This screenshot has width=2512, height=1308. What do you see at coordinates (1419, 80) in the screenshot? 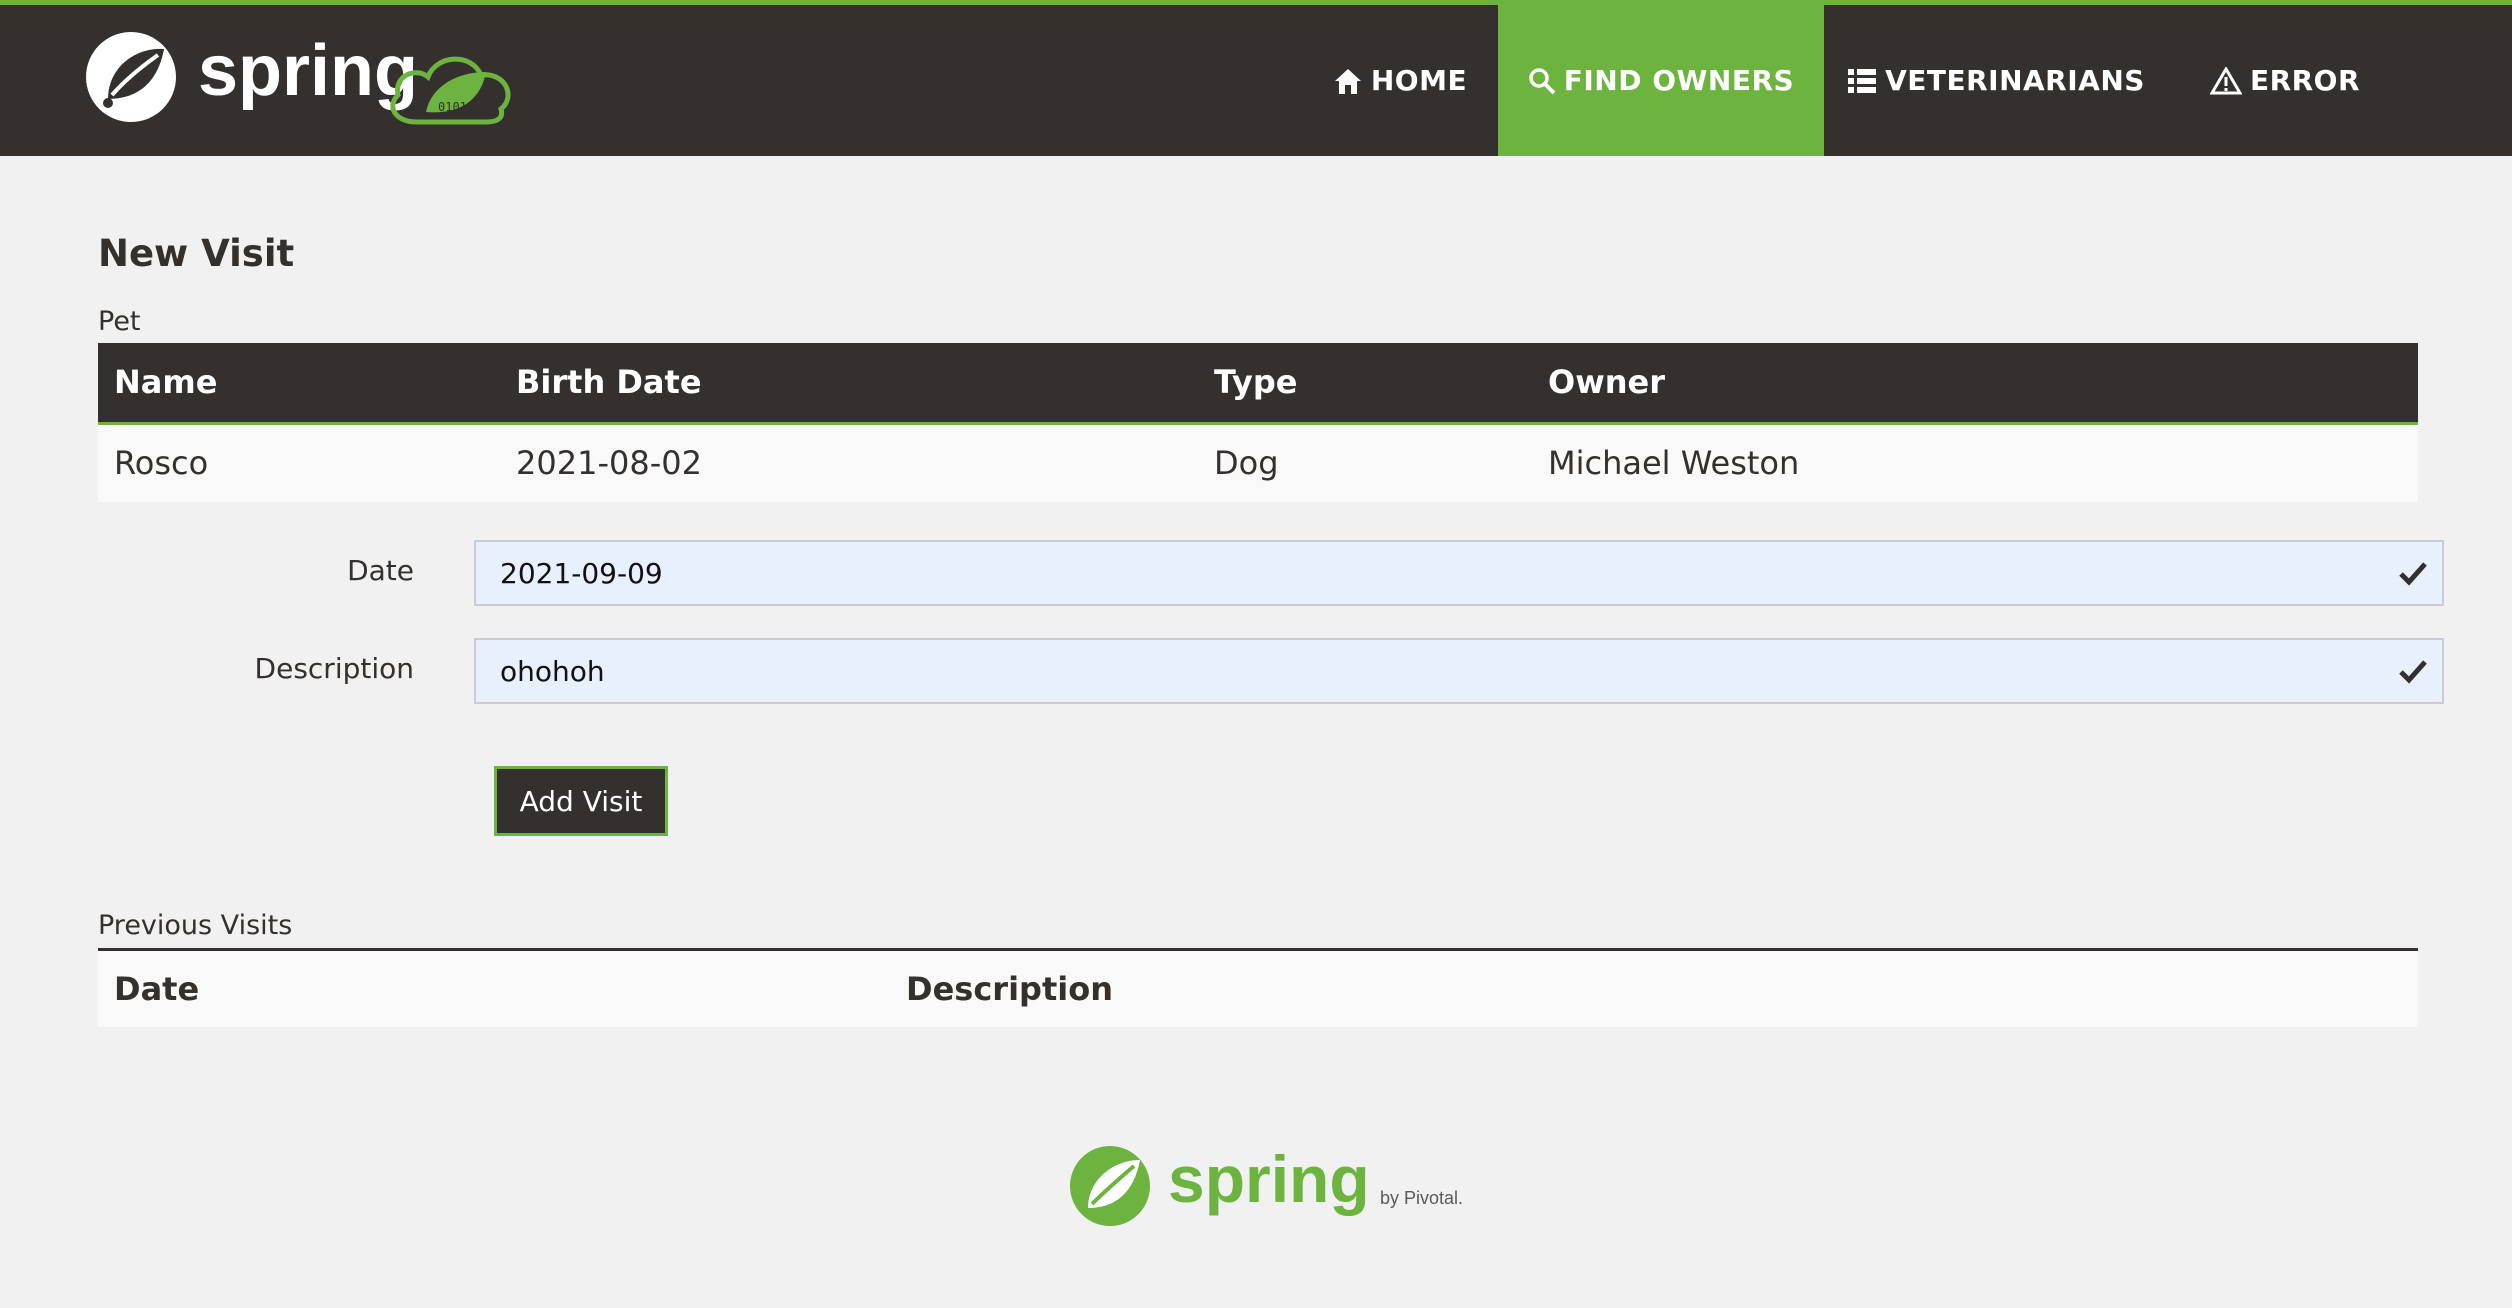
I see `nav-home-label: HOME` at bounding box center [1419, 80].